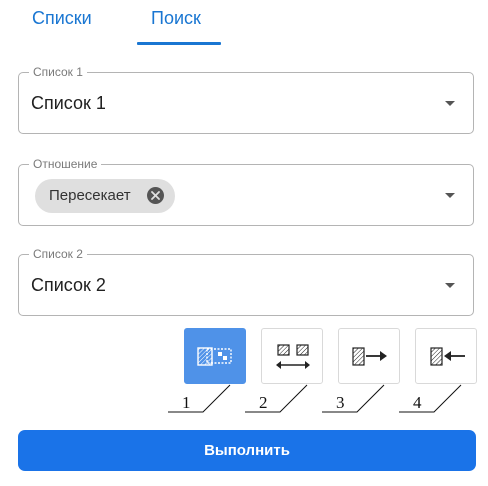  Describe the element at coordinates (68, 285) in the screenshot. I see `list2-value: Список 2` at that location.